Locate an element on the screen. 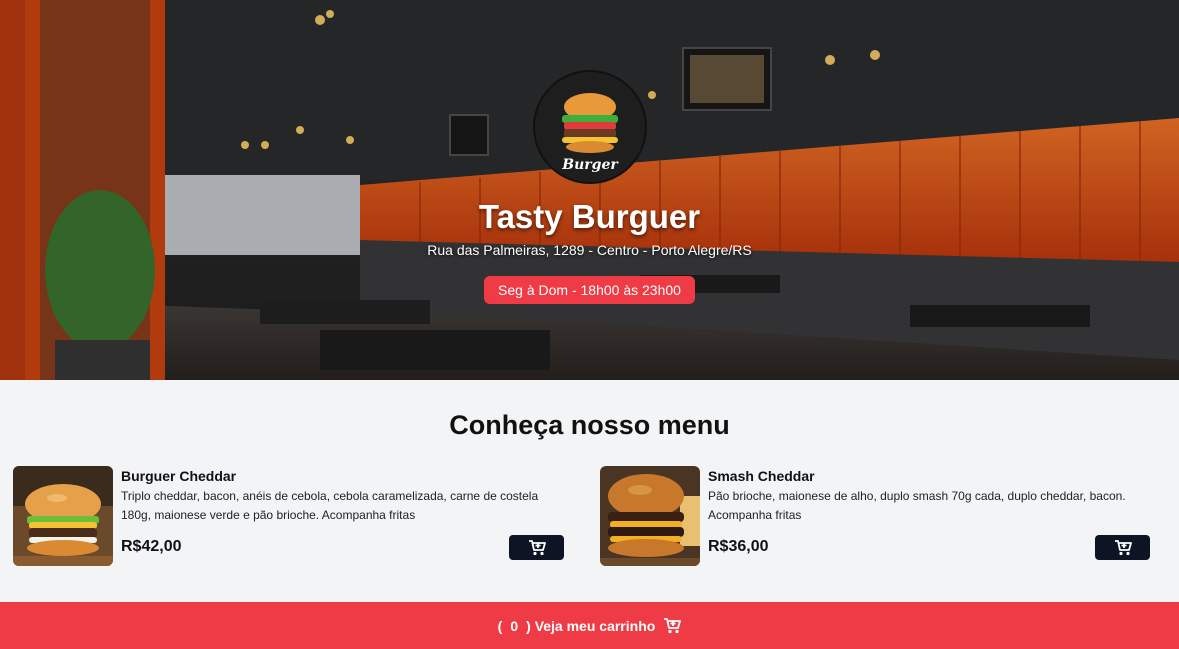 This screenshot has width=1179, height=649. cart-count: 0 is located at coordinates (514, 625).